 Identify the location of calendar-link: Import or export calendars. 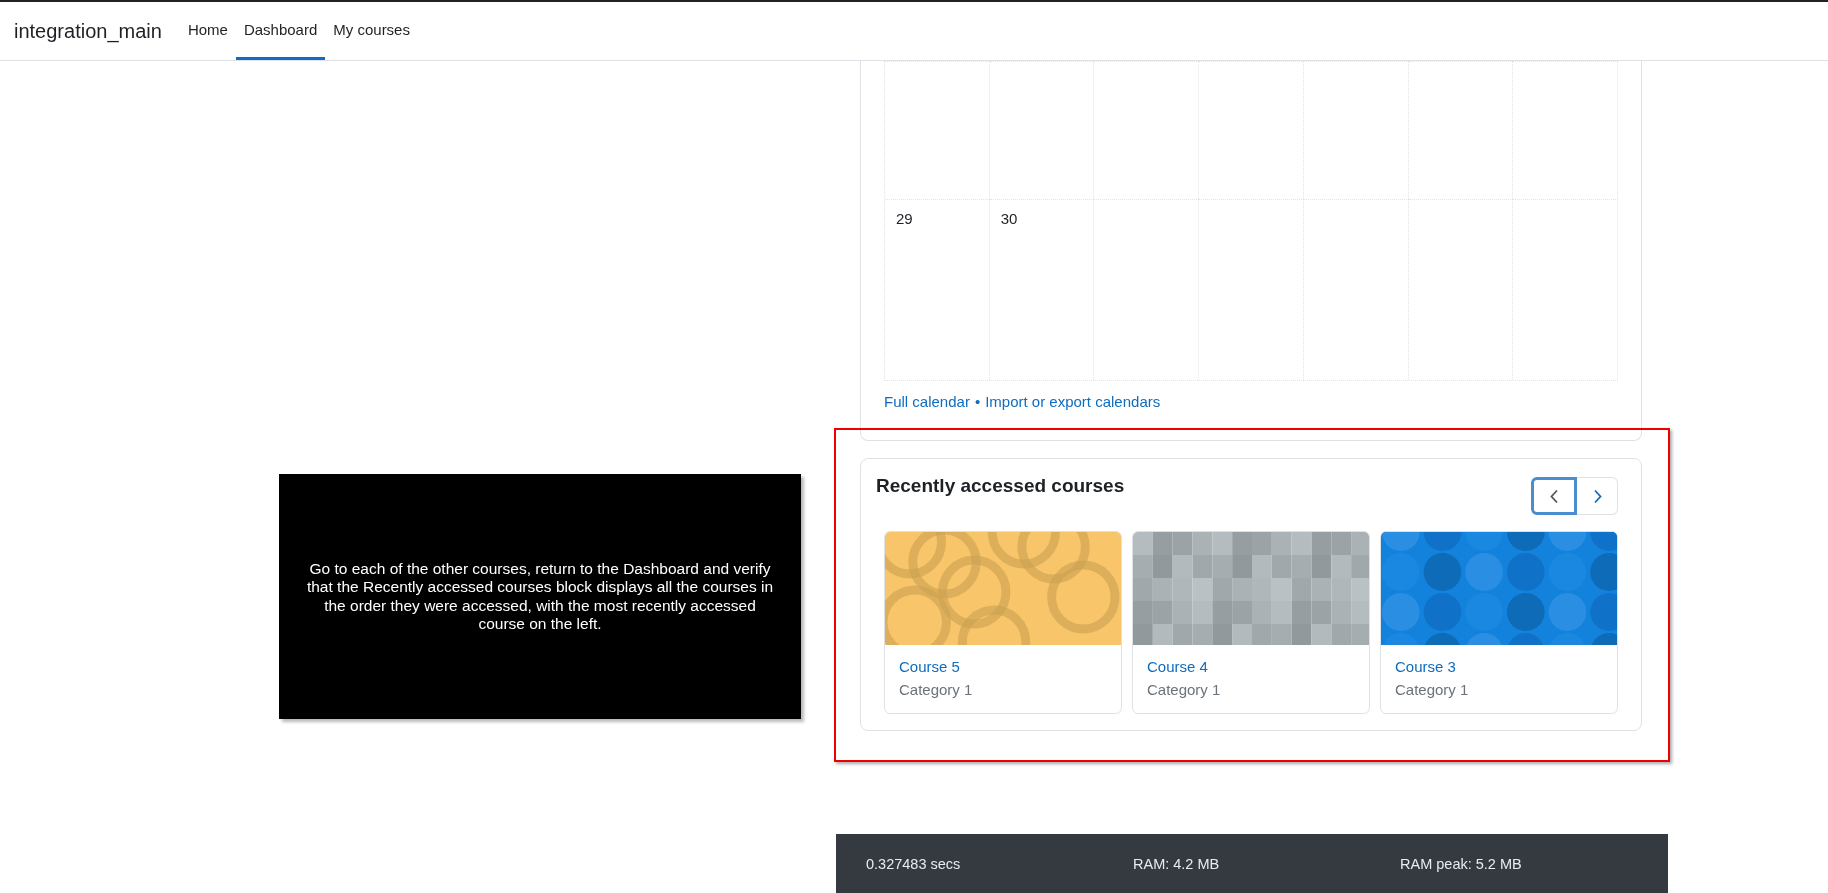
(1073, 401).